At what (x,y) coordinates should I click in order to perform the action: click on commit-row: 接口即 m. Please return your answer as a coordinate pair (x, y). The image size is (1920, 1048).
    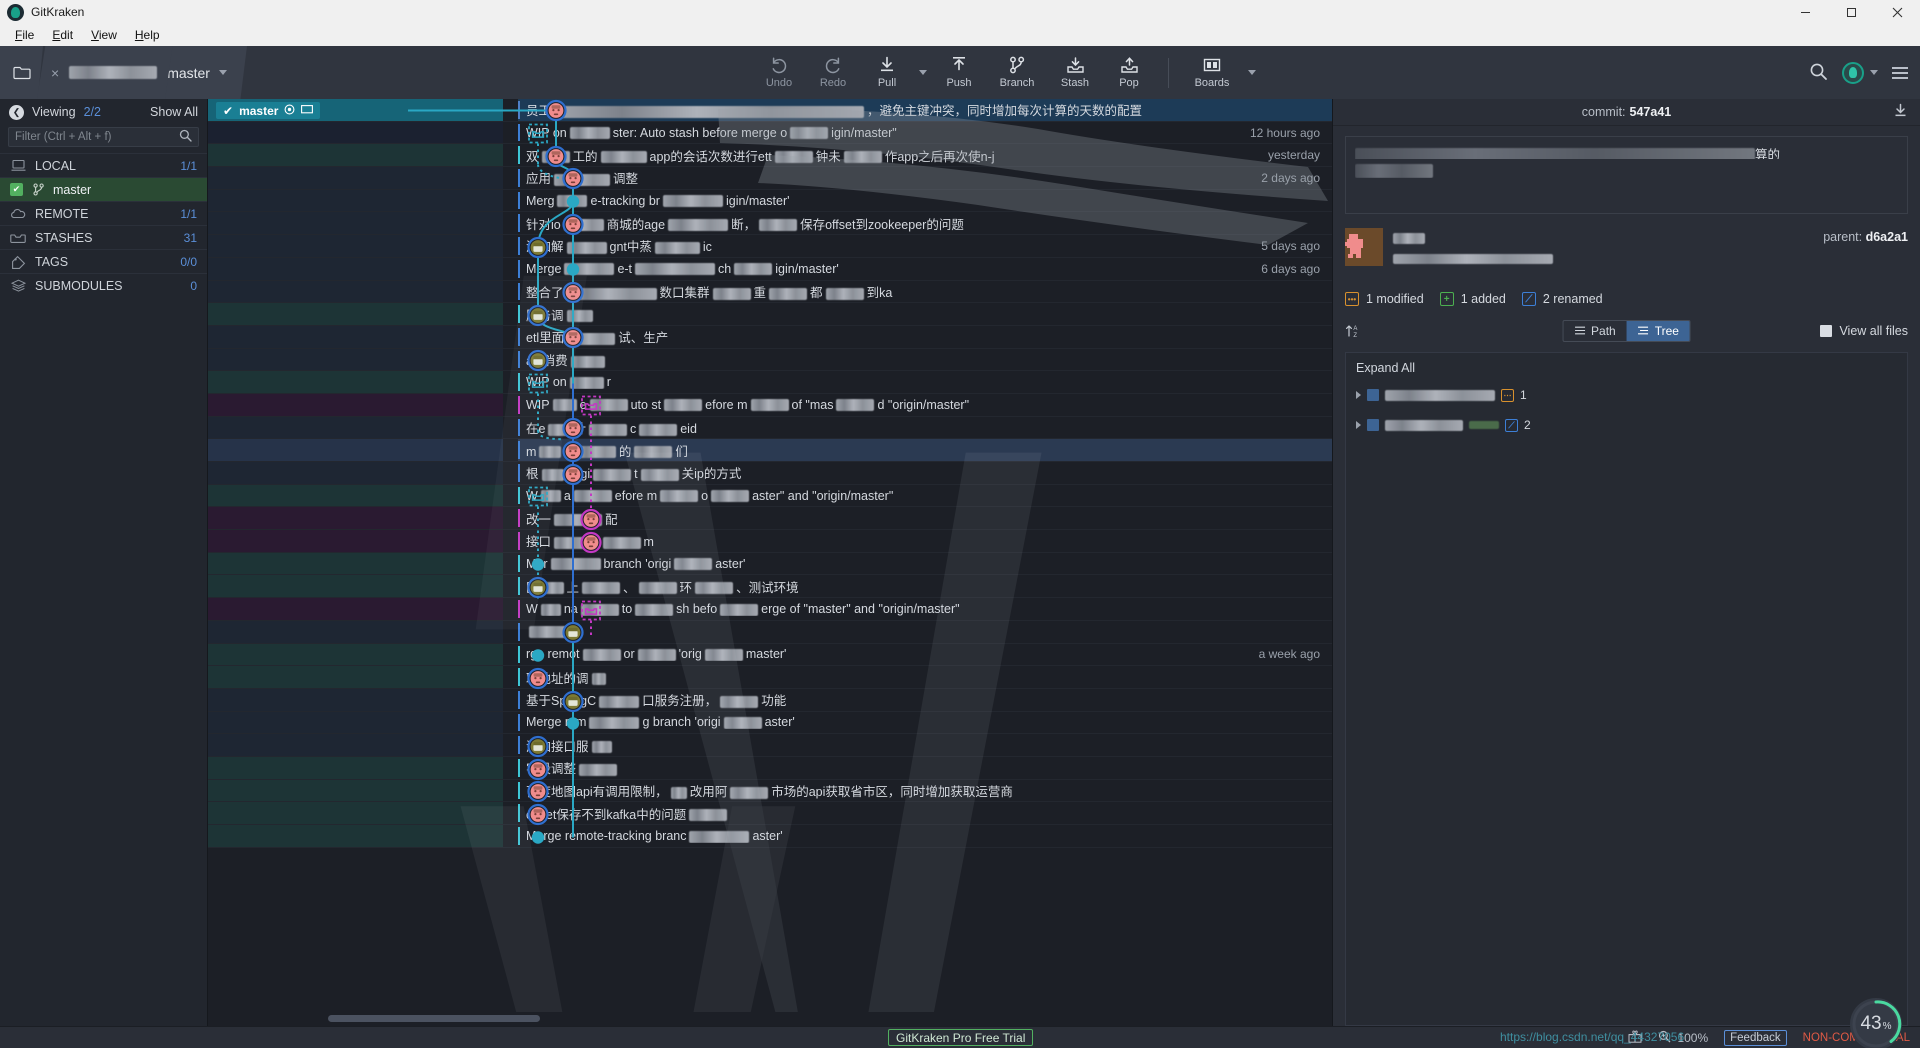
    Looking at the image, I should click on (770, 541).